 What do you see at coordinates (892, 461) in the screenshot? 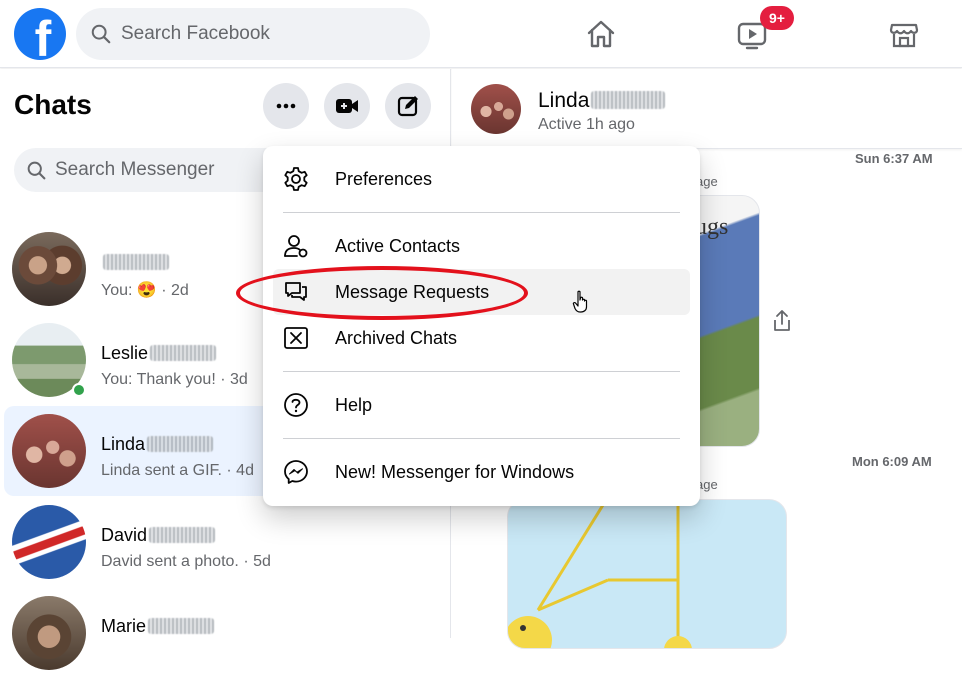
I see `message-timestamp: Mon 6:09 AM` at bounding box center [892, 461].